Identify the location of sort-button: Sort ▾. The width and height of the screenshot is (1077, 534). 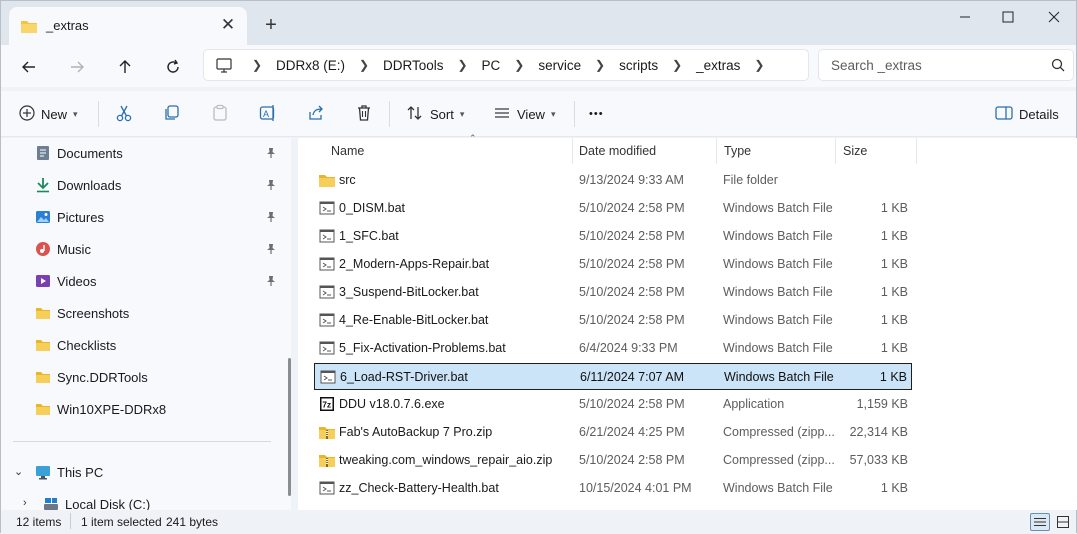
(435, 114).